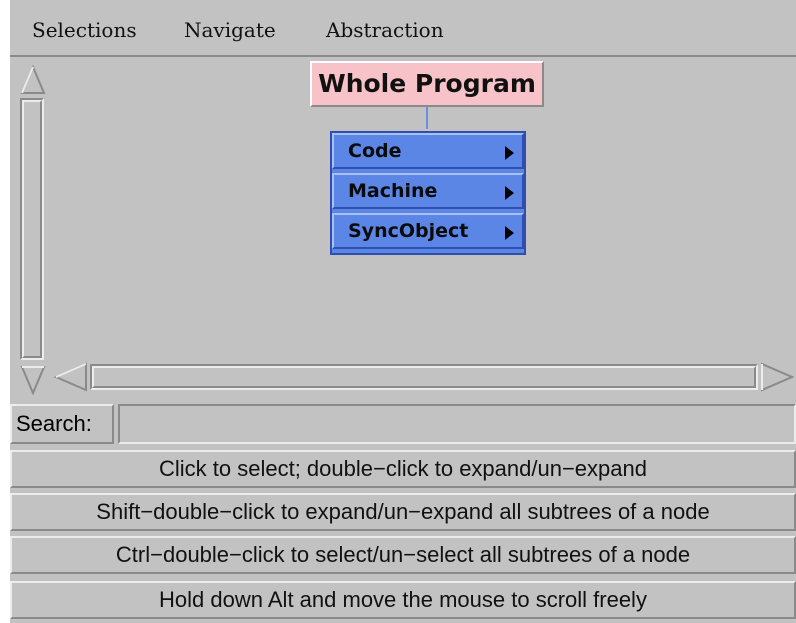 The height and width of the screenshot is (623, 796). Describe the element at coordinates (777, 377) in the screenshot. I see `scroll-right-arrow-icon` at that location.